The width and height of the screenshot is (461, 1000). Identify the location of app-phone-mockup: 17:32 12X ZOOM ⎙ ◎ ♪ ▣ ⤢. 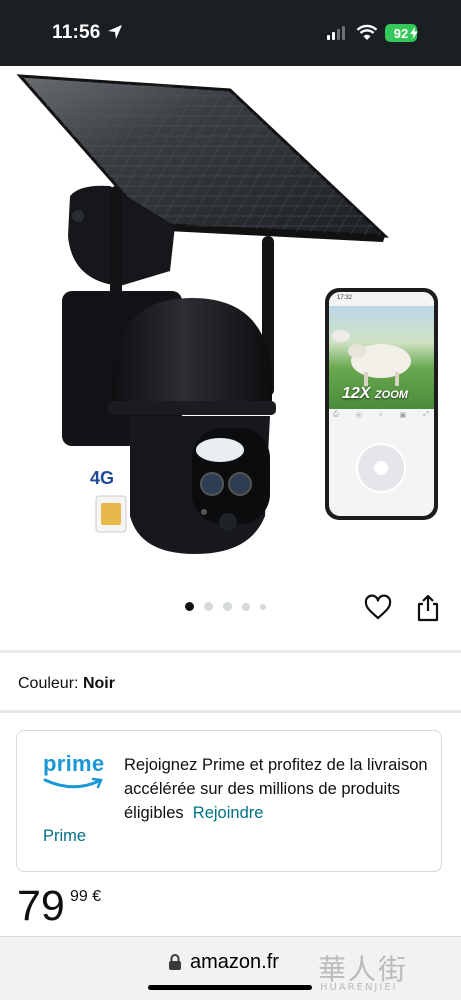
(381, 404).